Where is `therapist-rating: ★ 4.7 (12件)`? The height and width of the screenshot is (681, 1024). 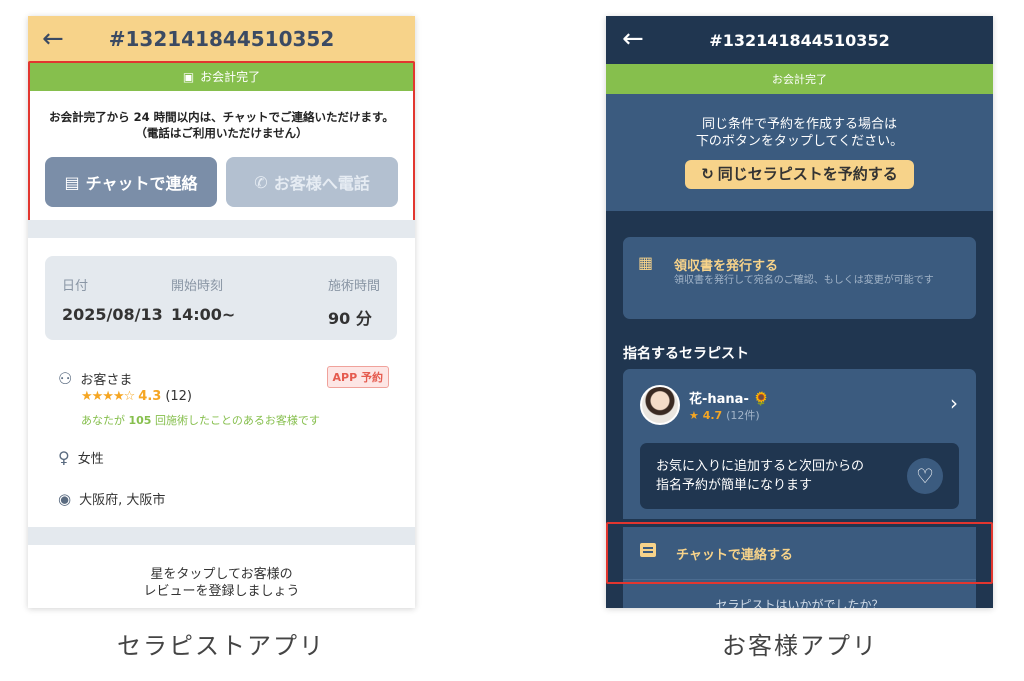
therapist-rating: ★ 4.7 (12件) is located at coordinates (724, 415).